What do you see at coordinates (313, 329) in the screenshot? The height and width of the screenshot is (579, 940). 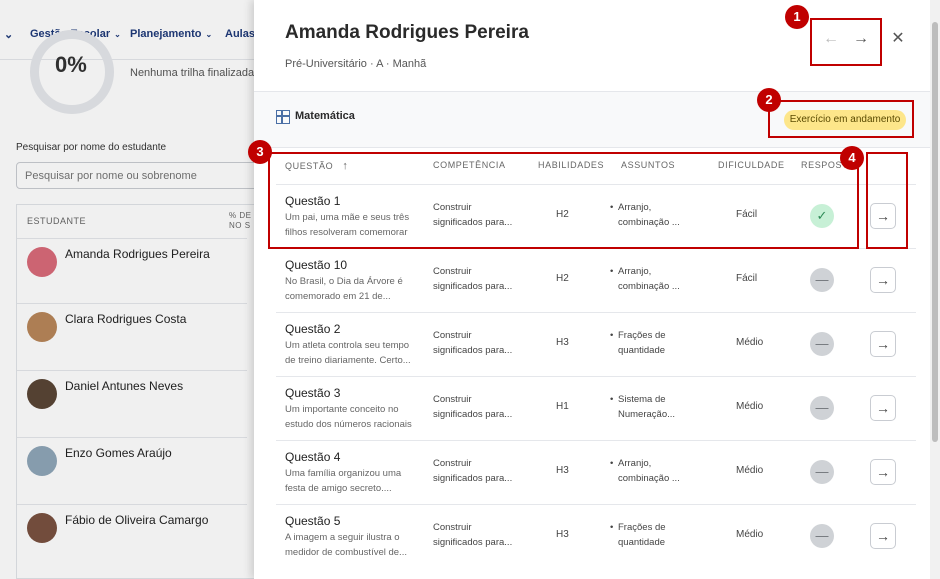 I see `question-title: Questão 2` at bounding box center [313, 329].